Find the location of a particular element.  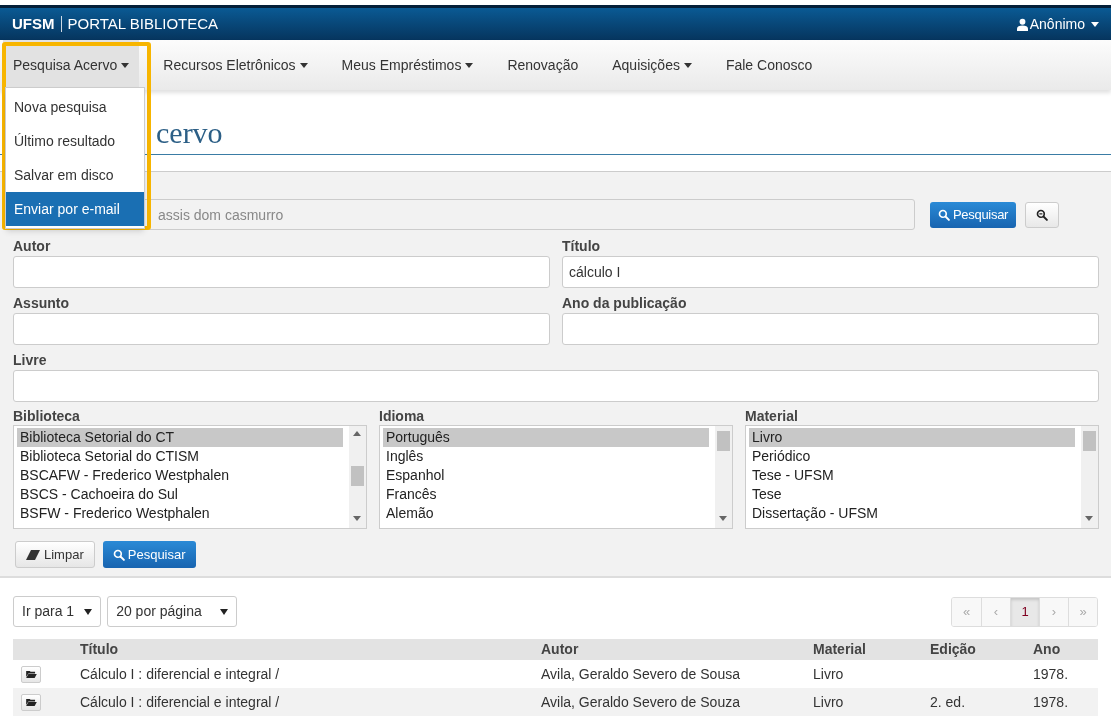

nav-menu-item: Renovação is located at coordinates (543, 65).